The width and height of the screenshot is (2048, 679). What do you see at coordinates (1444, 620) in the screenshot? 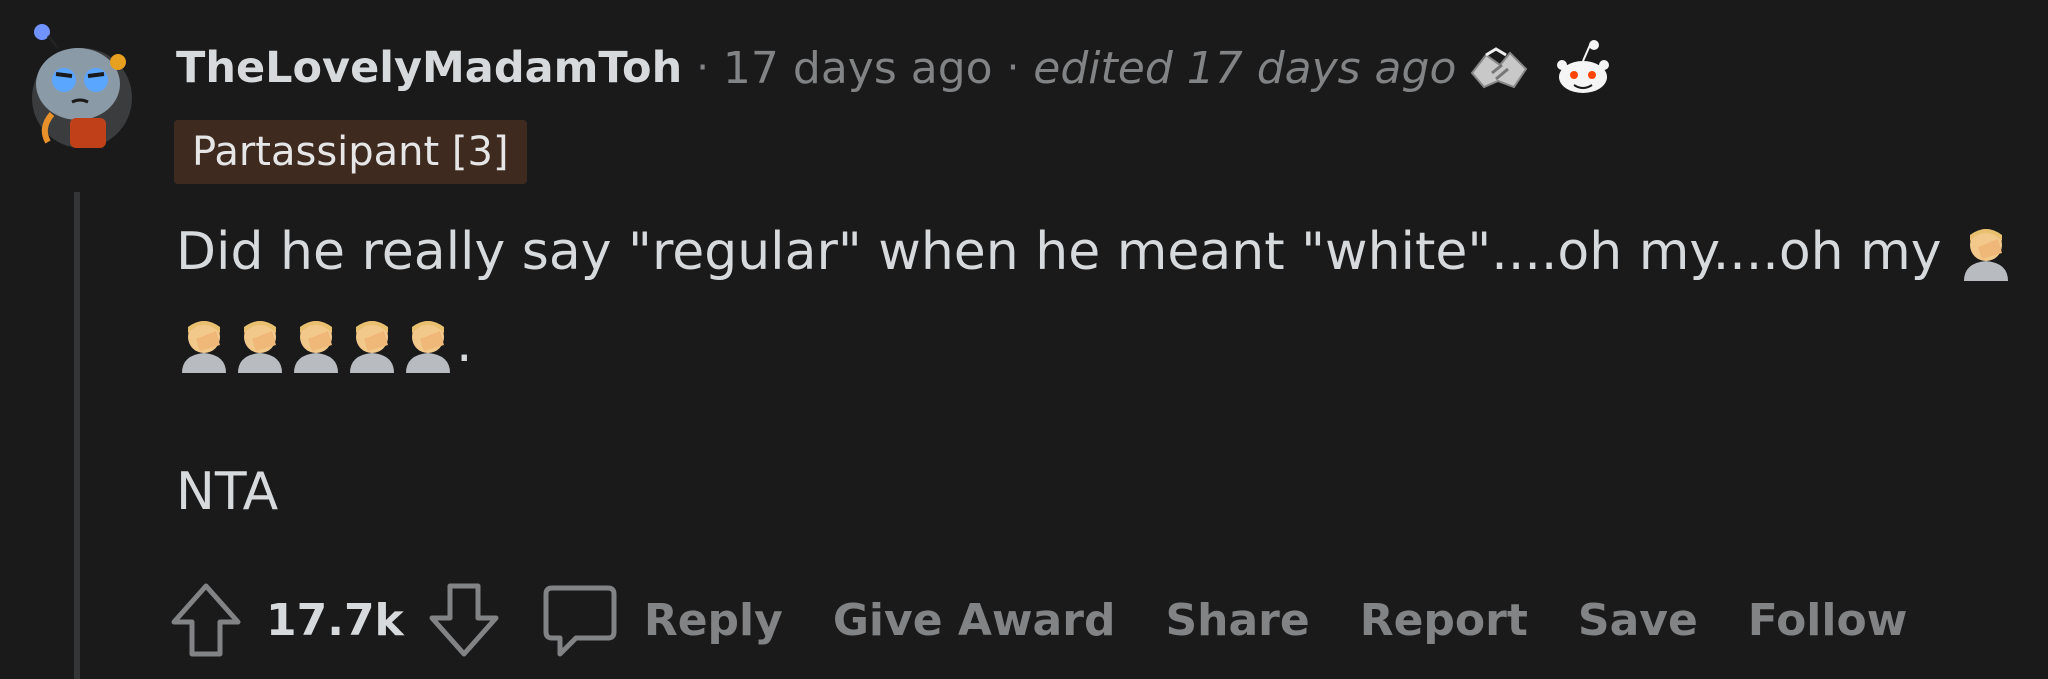
I see `report-button: Report` at bounding box center [1444, 620].